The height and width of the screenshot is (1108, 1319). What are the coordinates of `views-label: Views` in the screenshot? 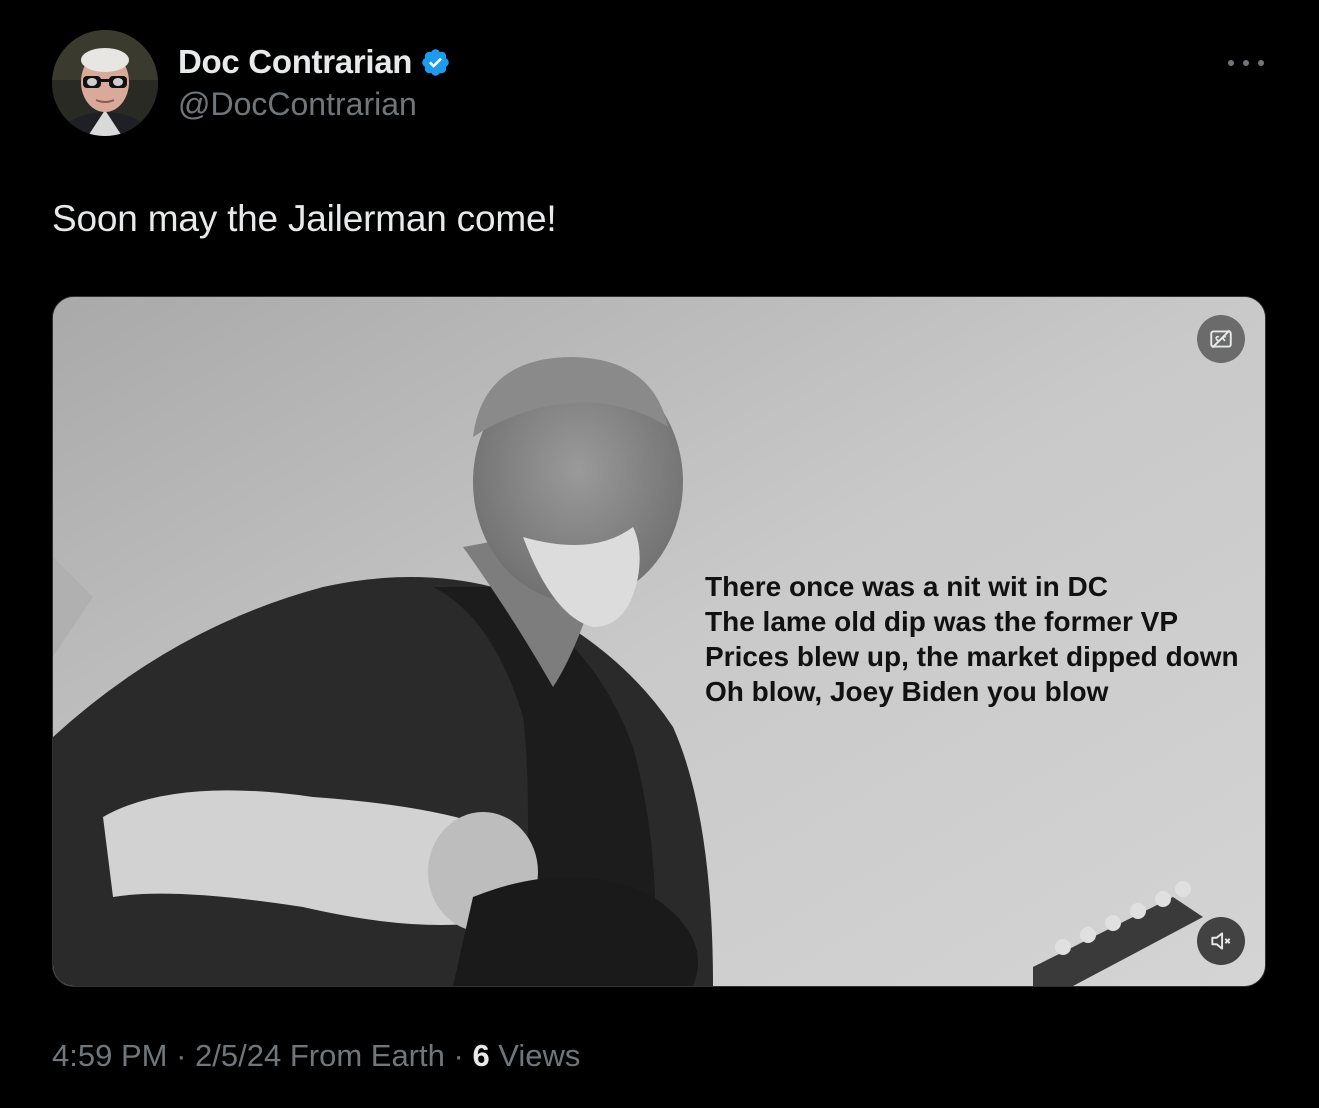 It's located at (535, 1055).